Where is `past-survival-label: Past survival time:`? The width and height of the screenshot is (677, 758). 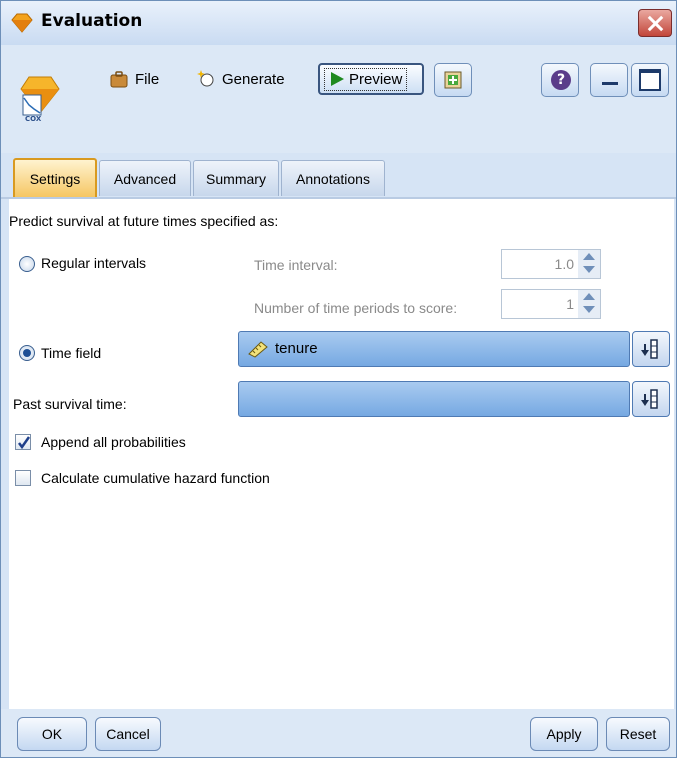
past-survival-label: Past survival time: is located at coordinates (70, 404).